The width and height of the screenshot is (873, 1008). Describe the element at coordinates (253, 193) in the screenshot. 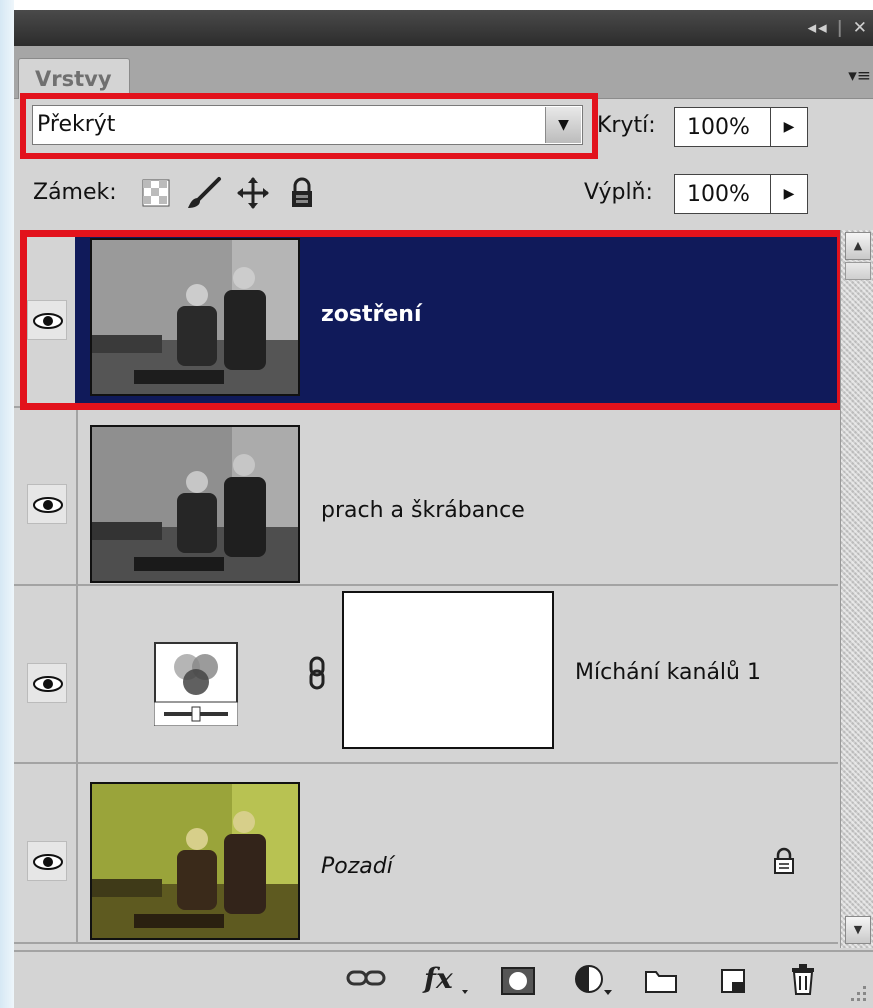

I see `move-icon` at that location.